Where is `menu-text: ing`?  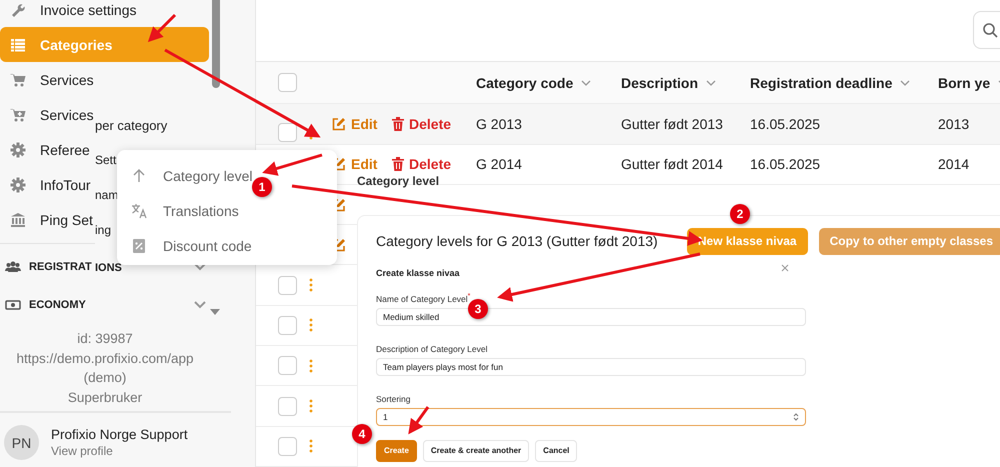
menu-text: ing is located at coordinates (103, 230).